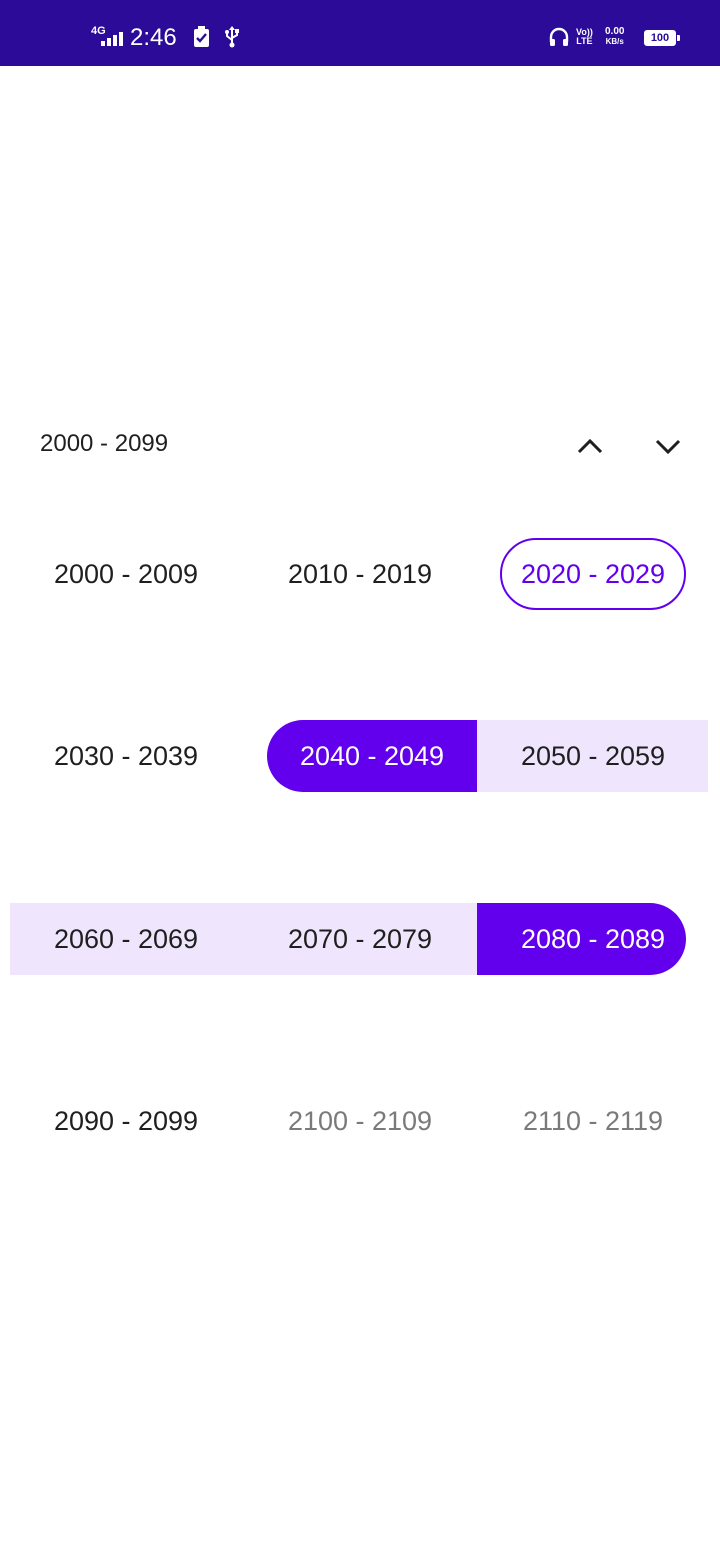 This screenshot has height=1560, width=720. I want to click on next-range-button, so click(668, 446).